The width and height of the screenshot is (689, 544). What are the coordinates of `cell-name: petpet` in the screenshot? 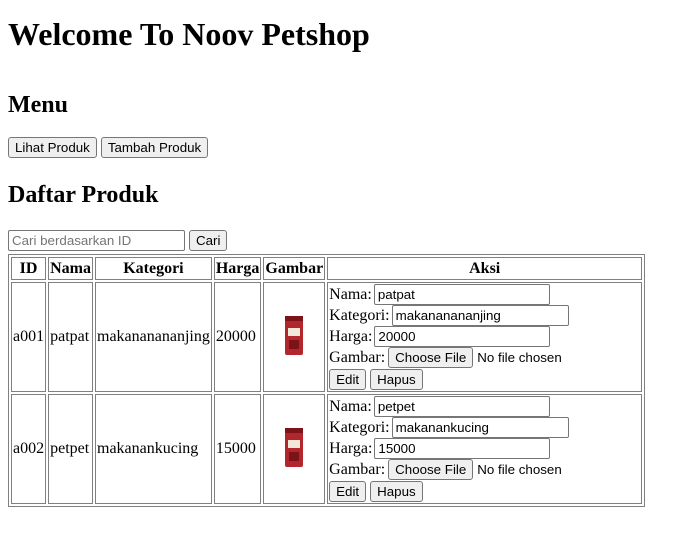 It's located at (70, 449).